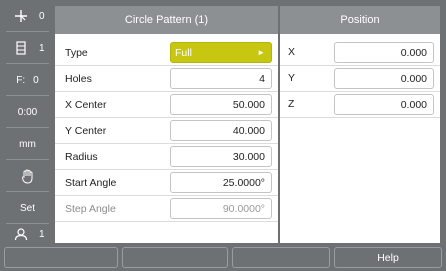  Describe the element at coordinates (221, 156) in the screenshot. I see `radius-input: 30.000` at that location.